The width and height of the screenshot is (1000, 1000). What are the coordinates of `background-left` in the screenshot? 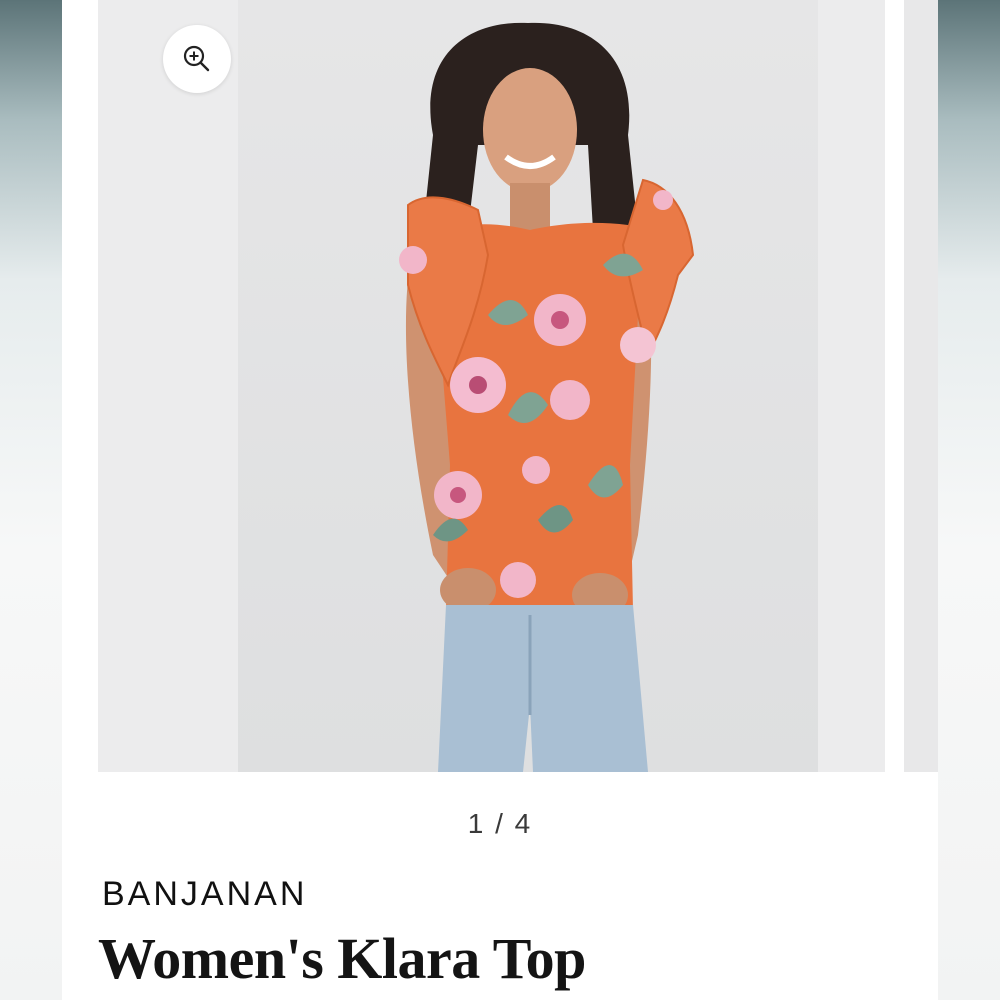 It's located at (31, 500).